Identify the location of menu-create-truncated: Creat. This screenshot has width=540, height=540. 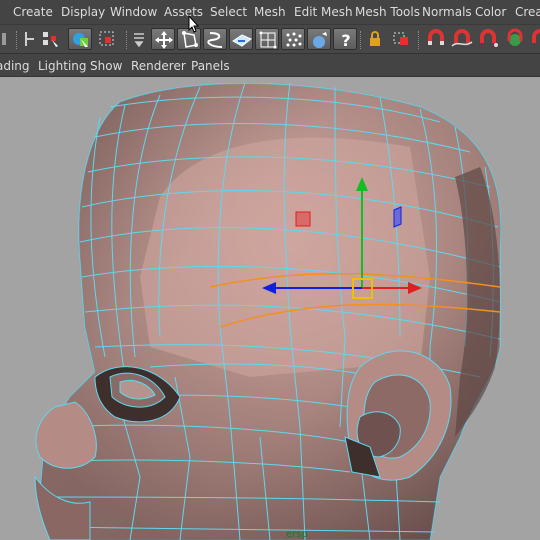
(527, 12).